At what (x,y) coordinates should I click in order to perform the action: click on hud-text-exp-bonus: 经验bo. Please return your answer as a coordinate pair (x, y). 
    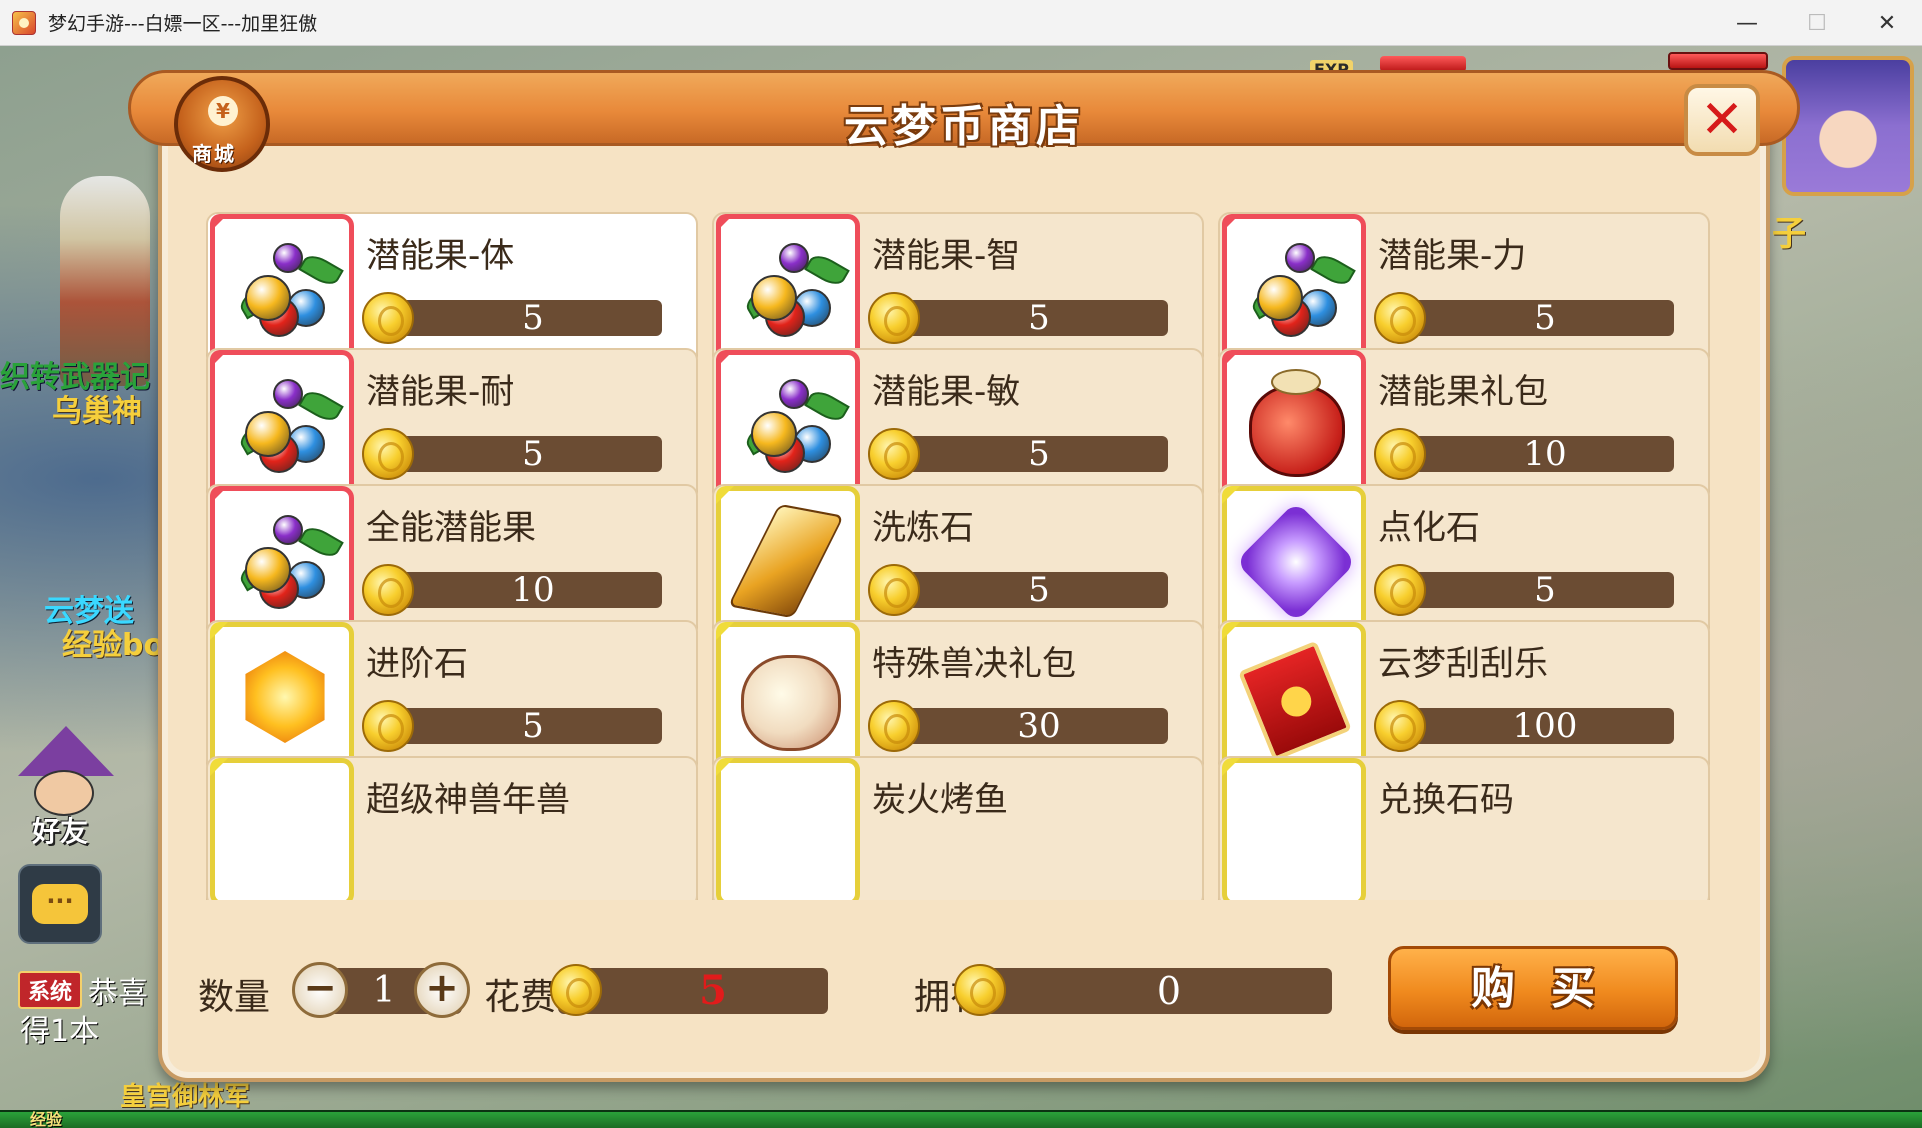
    Looking at the image, I should click on (113, 642).